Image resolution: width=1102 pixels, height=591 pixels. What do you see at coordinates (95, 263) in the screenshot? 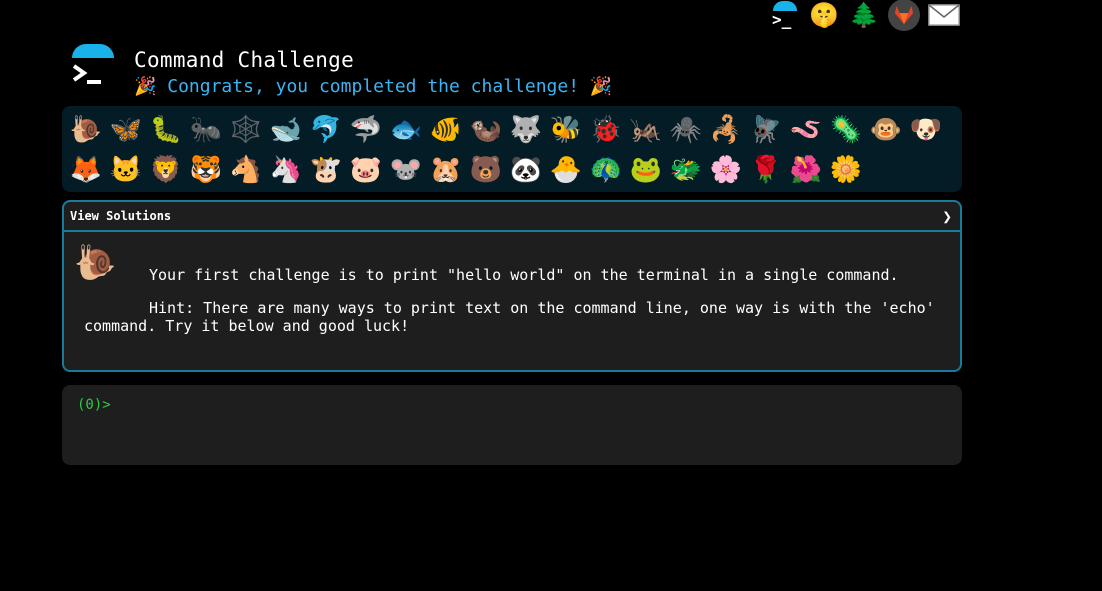
I see `snail-icon: 🐌` at bounding box center [95, 263].